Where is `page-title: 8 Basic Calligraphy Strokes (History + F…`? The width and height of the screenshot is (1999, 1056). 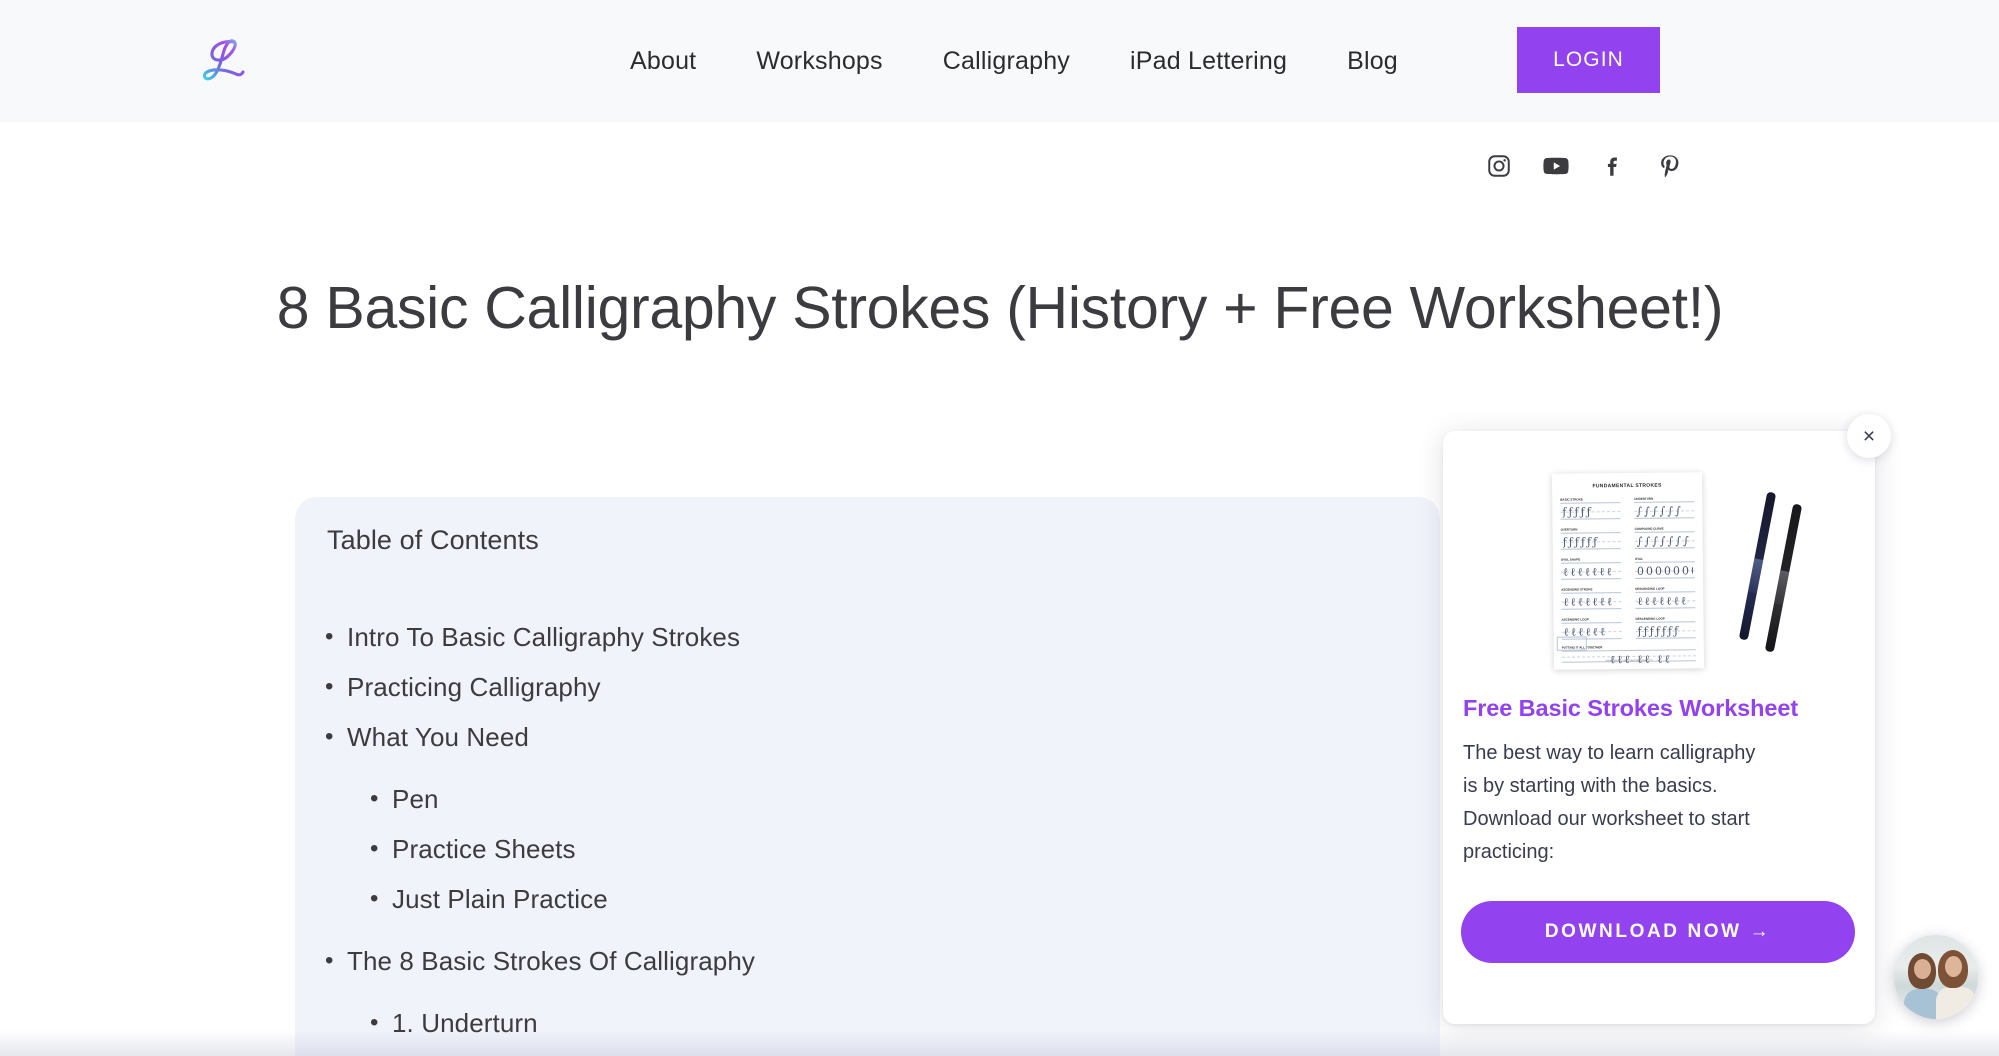
page-title: 8 Basic Calligraphy Strokes (History + F… is located at coordinates (1000, 308).